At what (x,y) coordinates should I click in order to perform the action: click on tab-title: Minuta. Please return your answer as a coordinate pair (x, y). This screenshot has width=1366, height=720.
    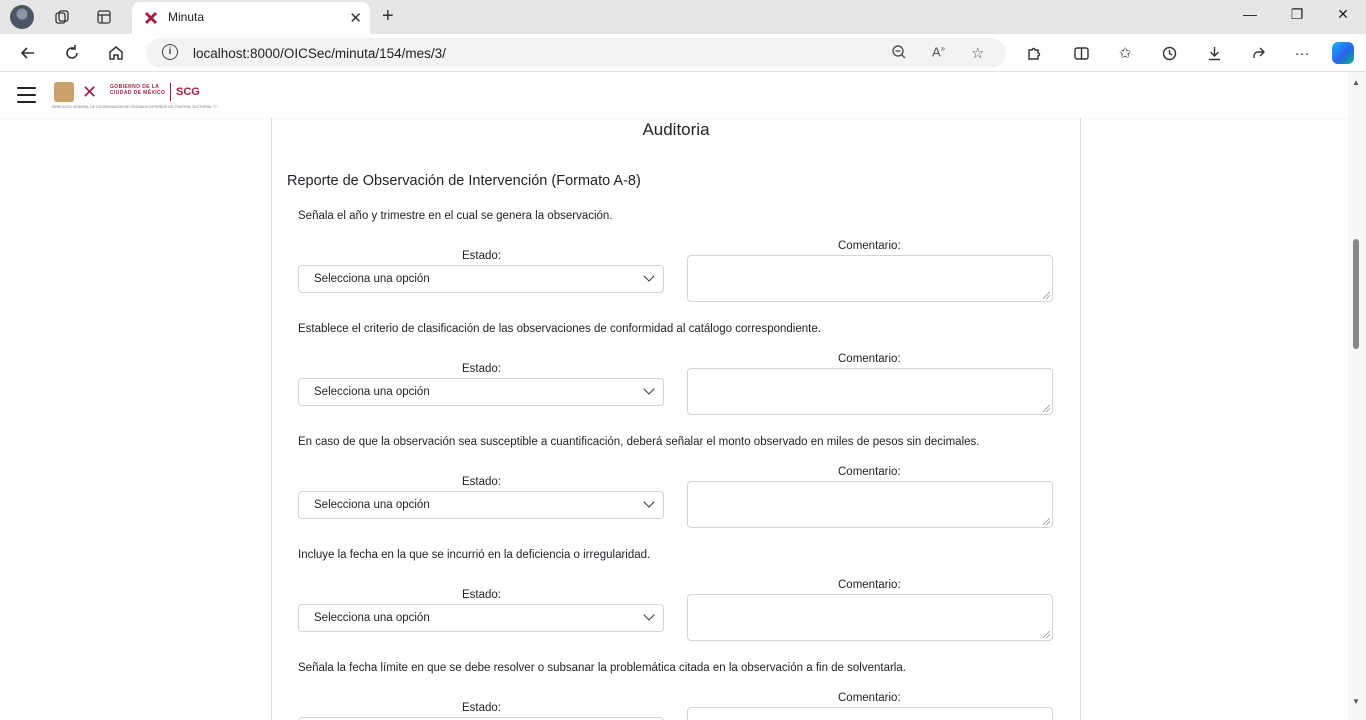
    Looking at the image, I should click on (186, 17).